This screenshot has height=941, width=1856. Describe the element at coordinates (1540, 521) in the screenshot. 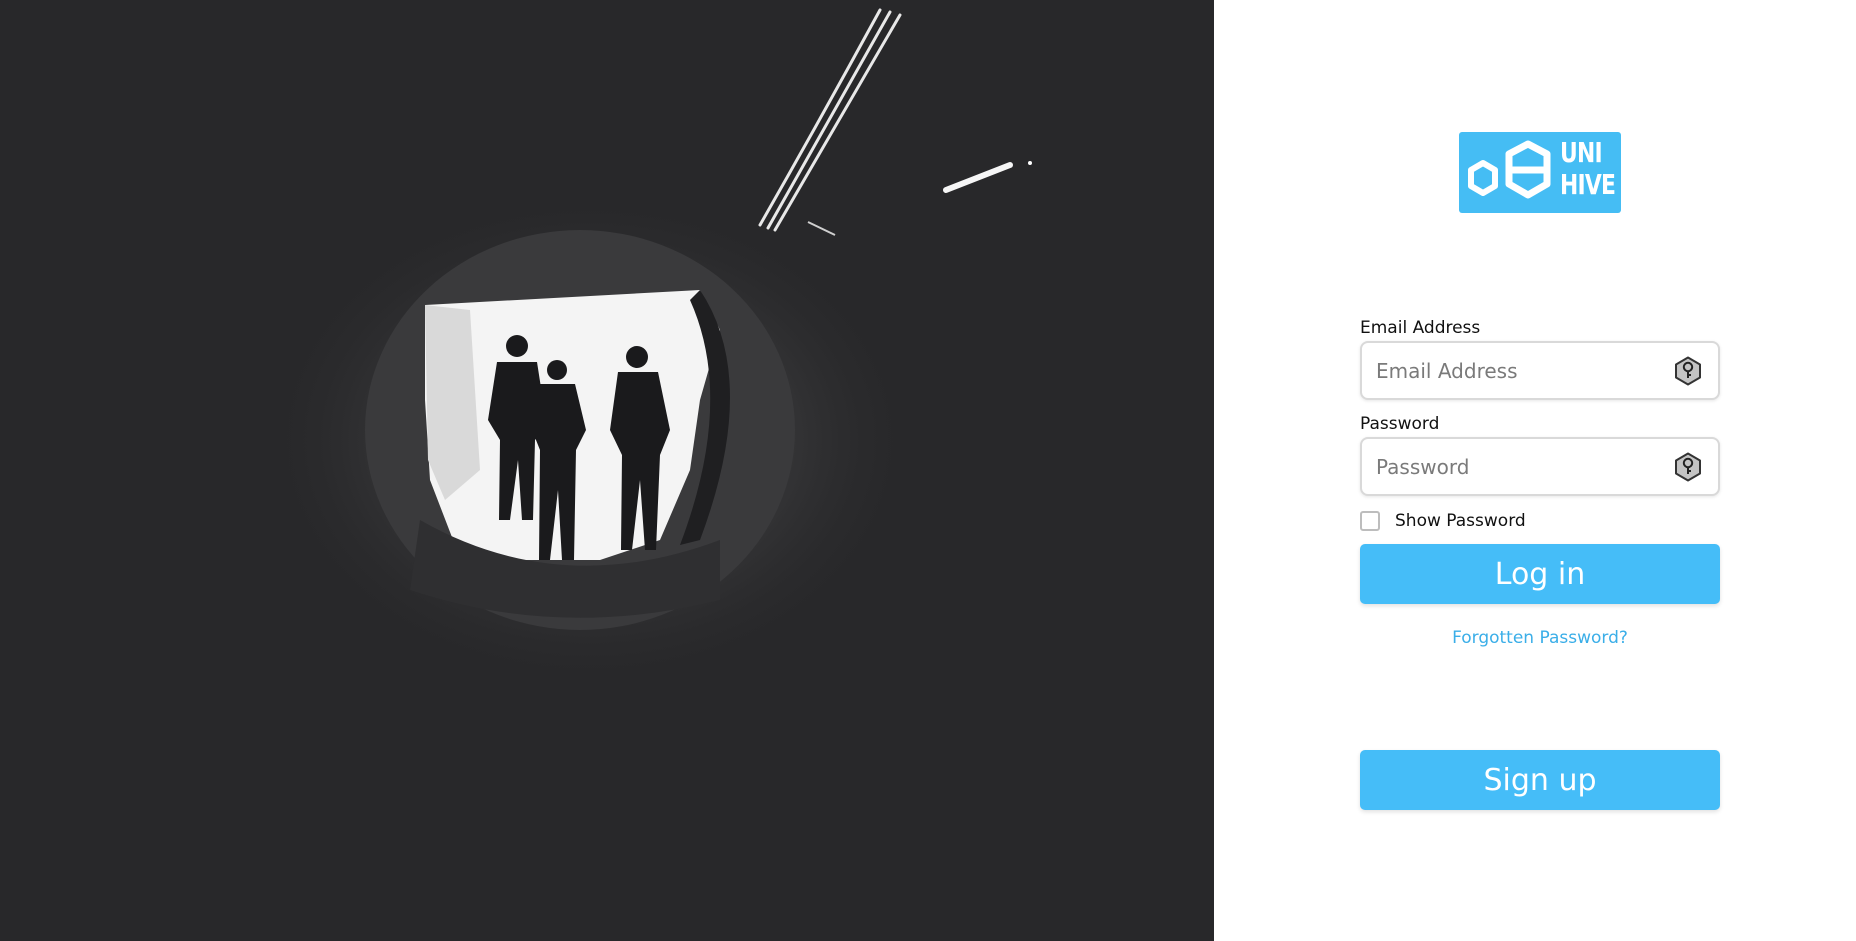

I see `show-password-row: Show Password` at that location.